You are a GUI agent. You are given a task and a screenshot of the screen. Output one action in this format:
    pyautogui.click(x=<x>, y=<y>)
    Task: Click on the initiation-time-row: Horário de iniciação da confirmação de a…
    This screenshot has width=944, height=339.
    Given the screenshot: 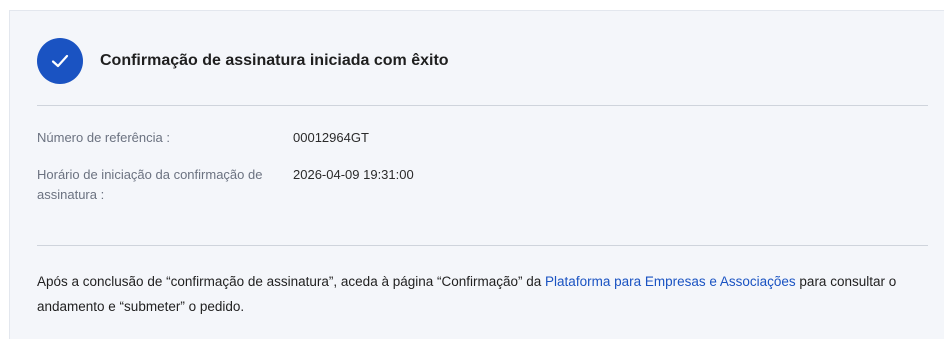 What is the action you would take?
    pyautogui.click(x=225, y=185)
    